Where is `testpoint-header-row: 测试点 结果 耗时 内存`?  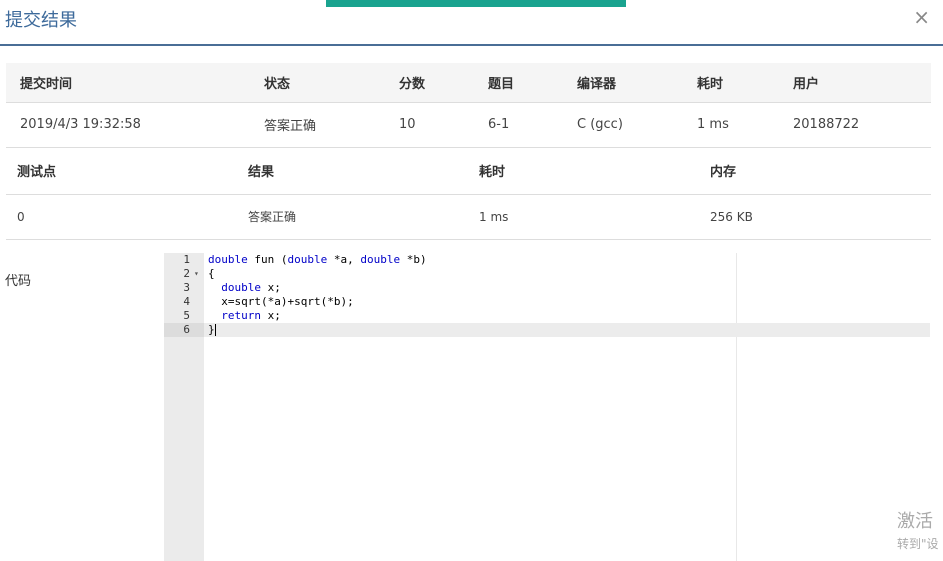 testpoint-header-row: 测试点 结果 耗时 内存 is located at coordinates (468, 171).